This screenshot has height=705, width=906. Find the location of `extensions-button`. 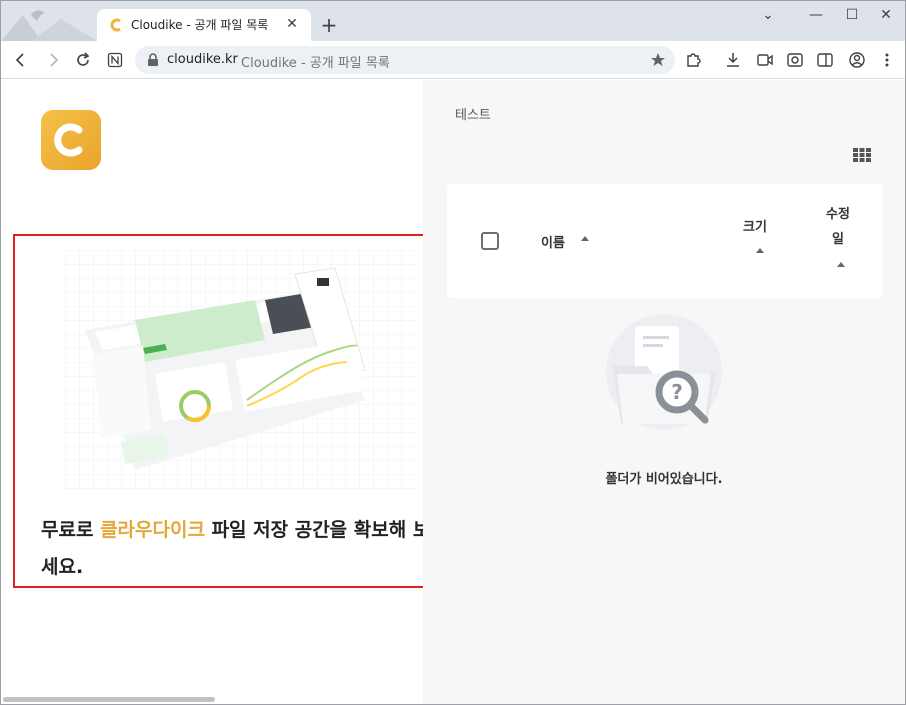

extensions-button is located at coordinates (693, 60).